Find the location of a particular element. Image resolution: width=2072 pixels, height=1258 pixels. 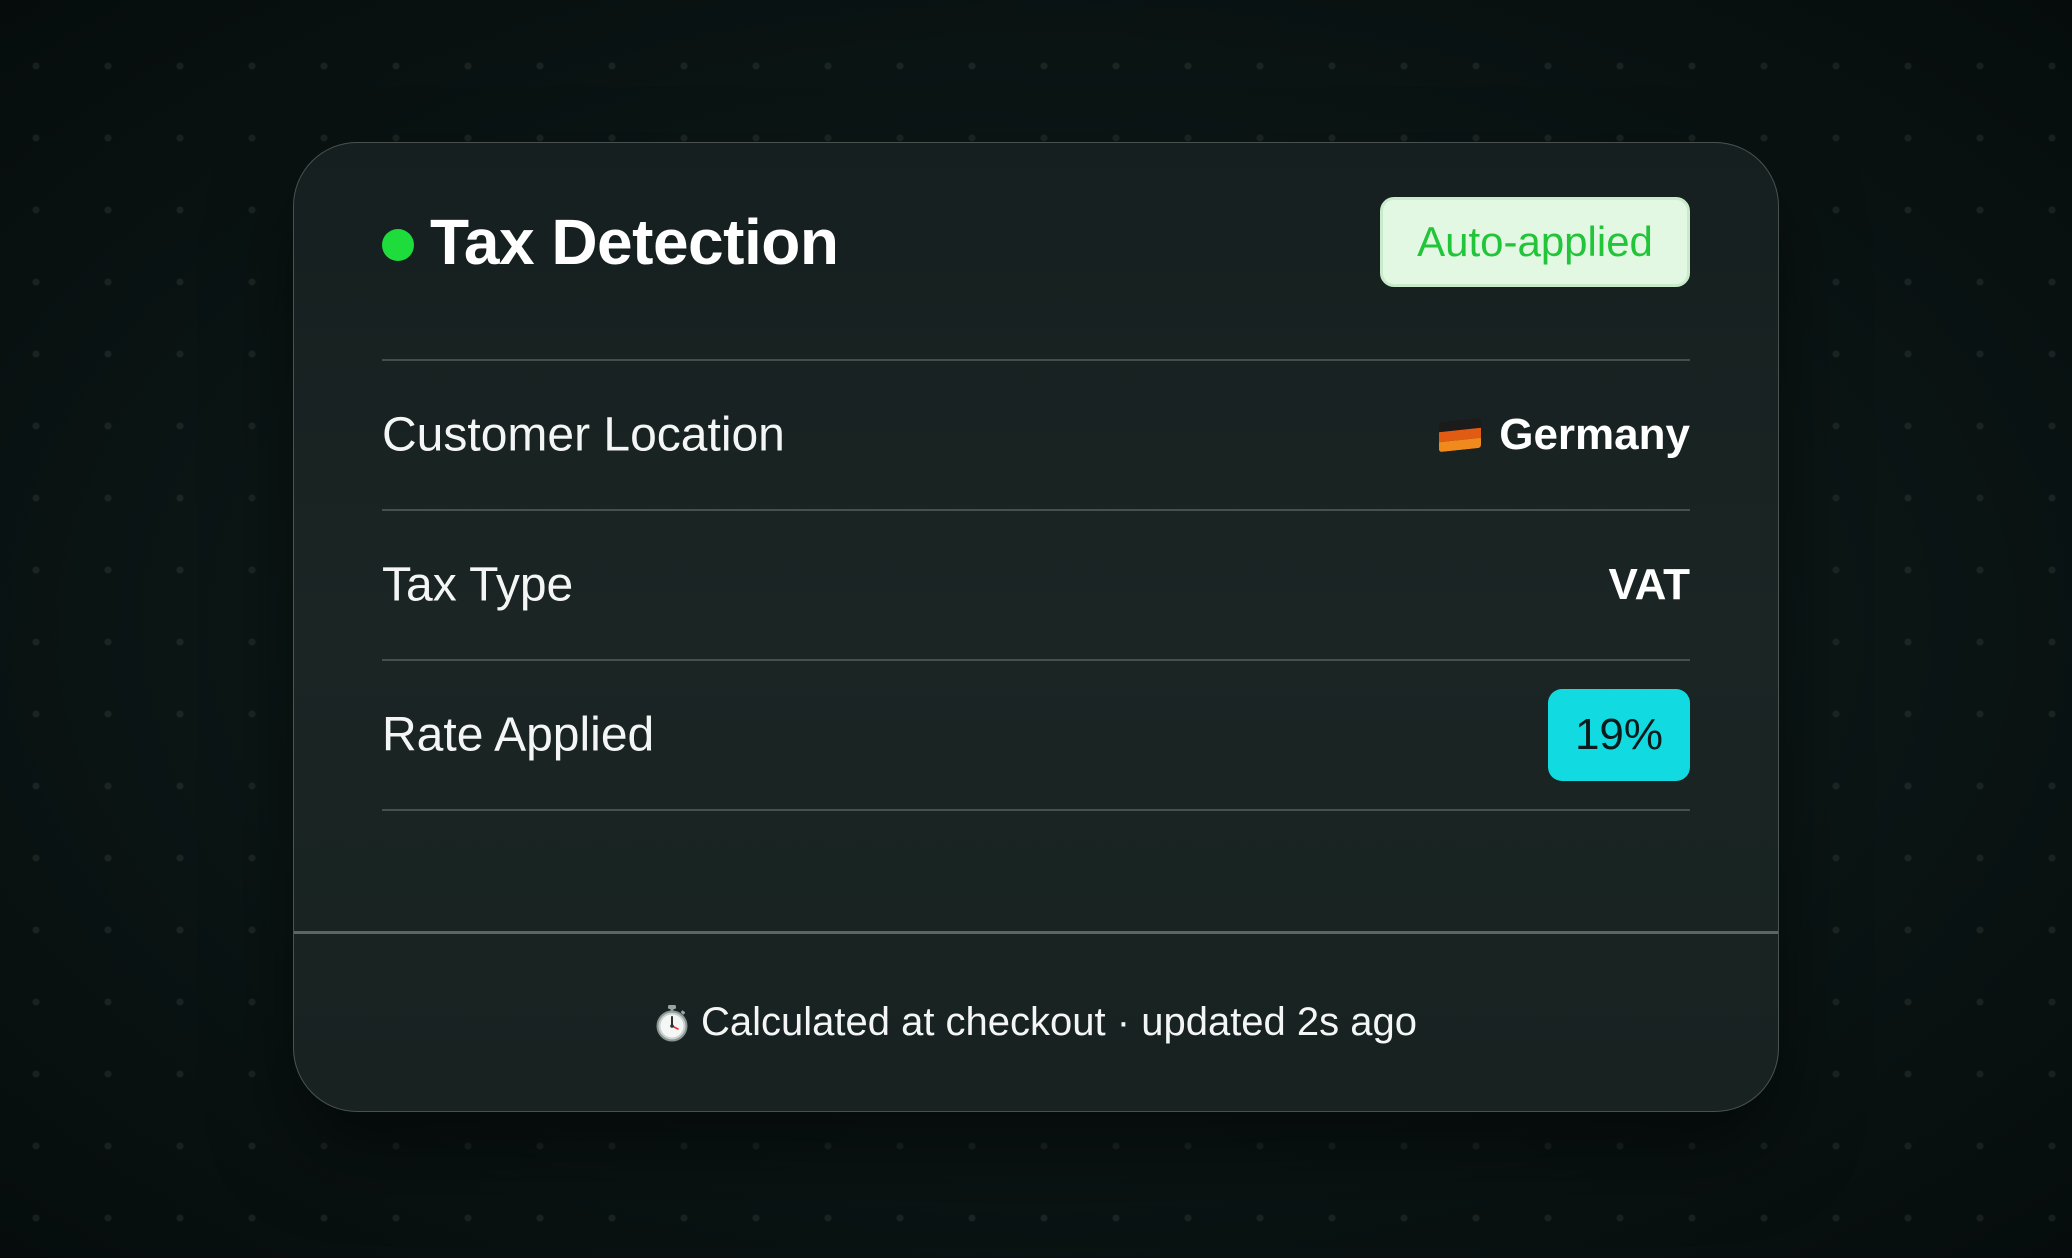

location-value: Germany is located at coordinates (1594, 434).